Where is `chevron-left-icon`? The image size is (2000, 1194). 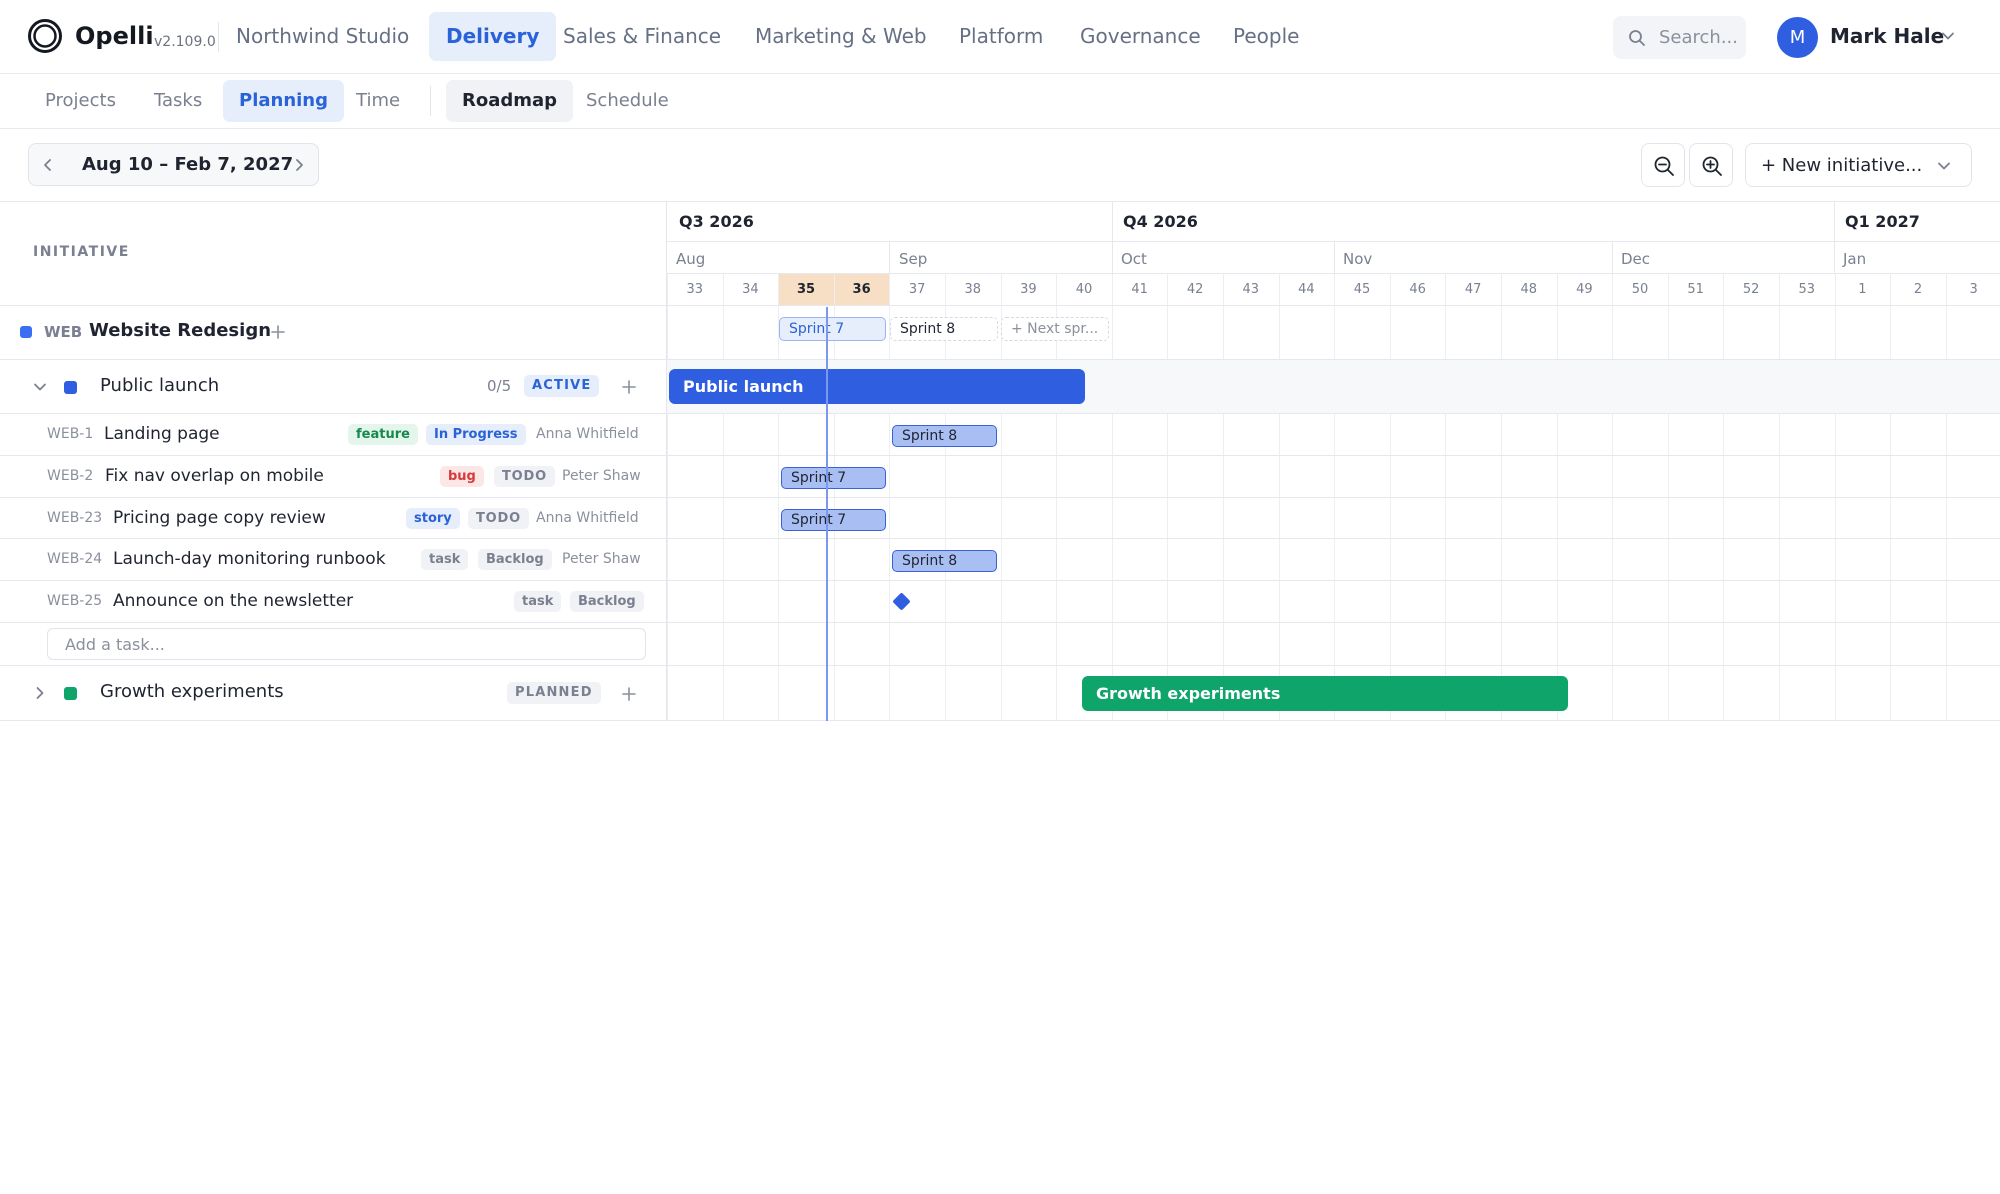 chevron-left-icon is located at coordinates (48, 165).